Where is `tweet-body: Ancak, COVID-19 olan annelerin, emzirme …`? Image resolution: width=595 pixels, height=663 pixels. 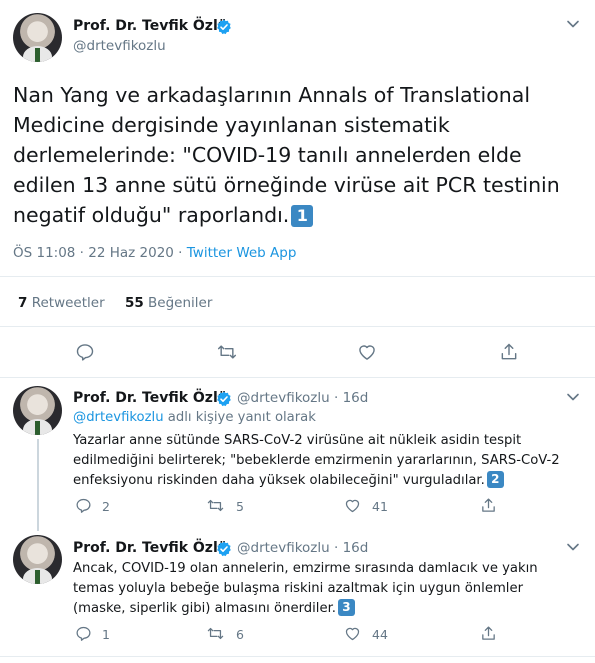 tweet-body: Ancak, COVID-19 olan annelerin, emzirme … is located at coordinates (305, 588).